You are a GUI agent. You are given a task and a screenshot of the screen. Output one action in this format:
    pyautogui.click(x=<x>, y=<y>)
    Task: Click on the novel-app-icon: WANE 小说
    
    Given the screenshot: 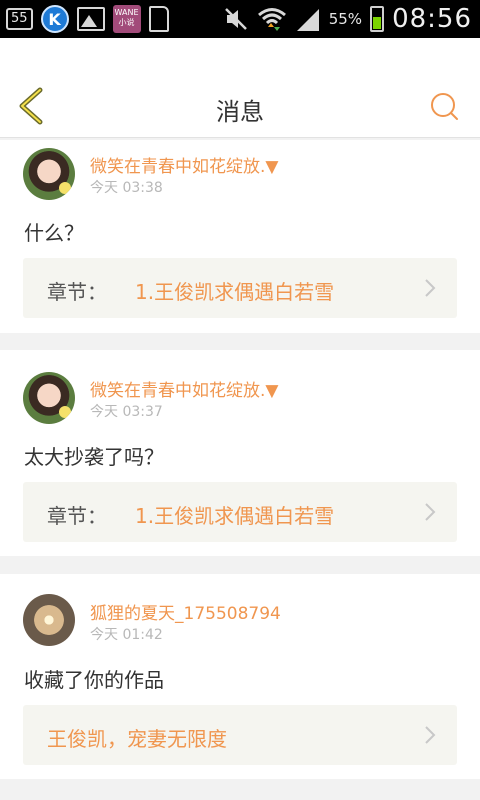 What is the action you would take?
    pyautogui.click(x=126, y=19)
    